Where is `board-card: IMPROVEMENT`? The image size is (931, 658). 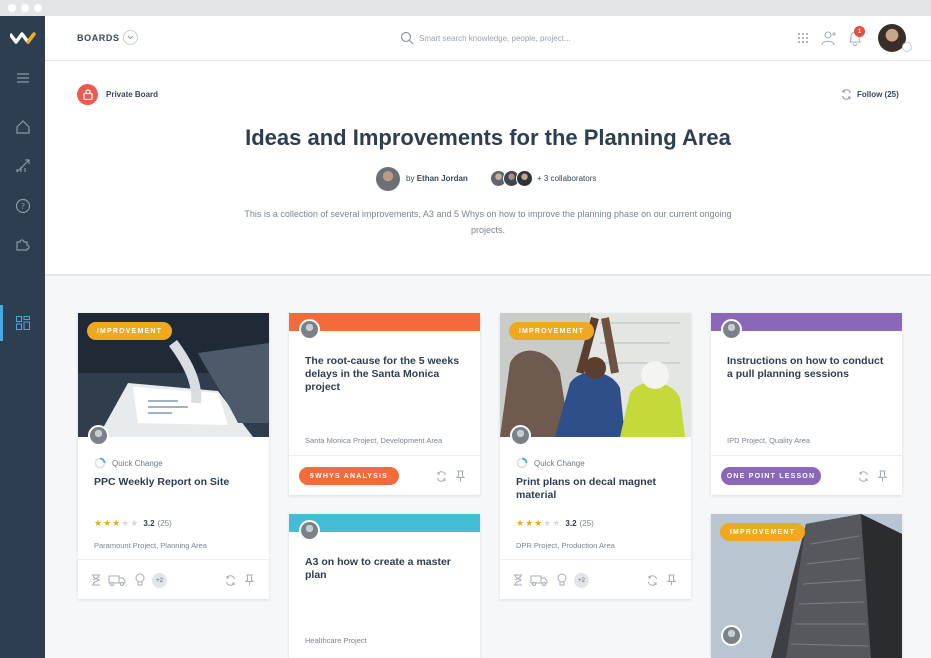
board-card: IMPROVEMENT is located at coordinates (806, 586).